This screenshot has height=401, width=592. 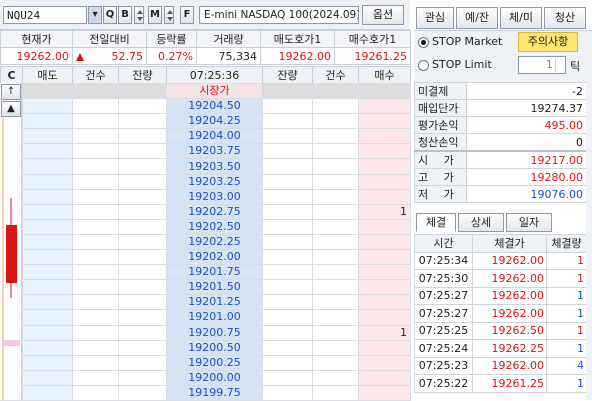 What do you see at coordinates (214, 151) in the screenshot?
I see `price-cell: 19203.75` at bounding box center [214, 151].